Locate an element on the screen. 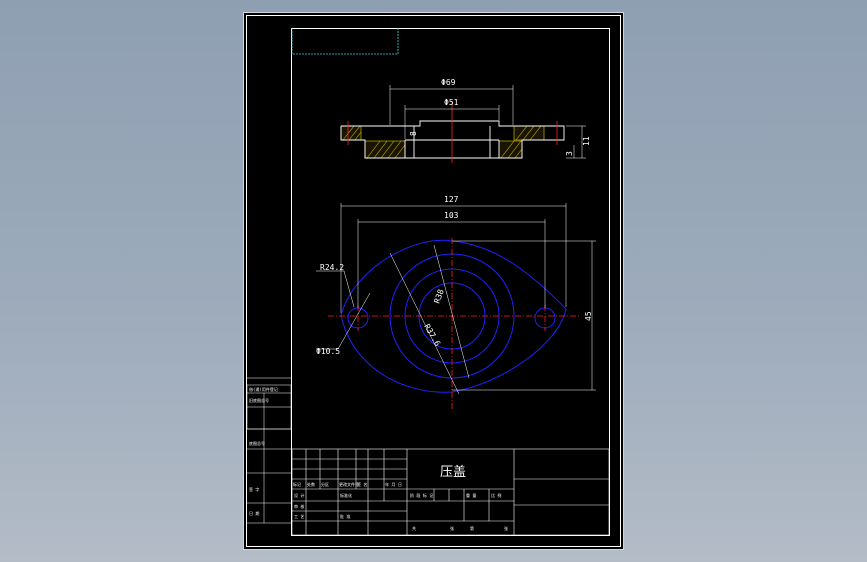 The height and width of the screenshot is (562, 867). sheet-total-label: 共 is located at coordinates (414, 528).